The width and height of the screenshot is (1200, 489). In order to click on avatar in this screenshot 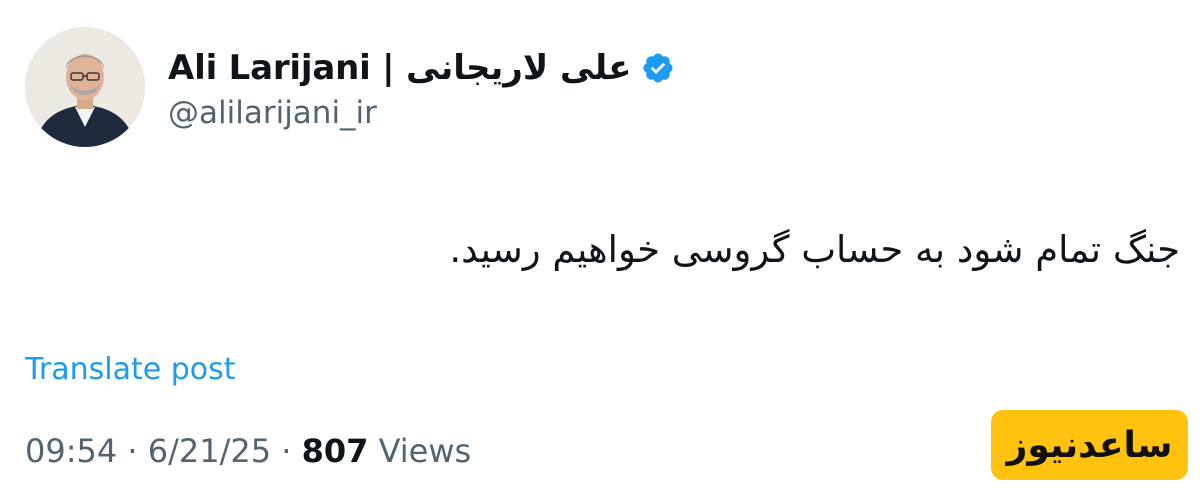, I will do `click(85, 87)`.